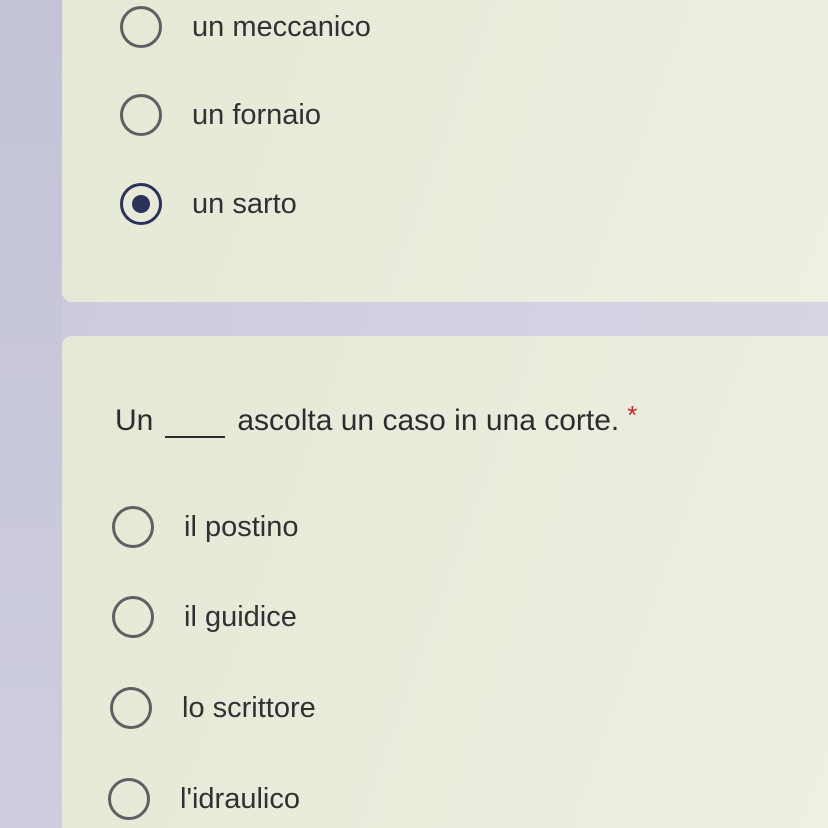 The image size is (828, 828). Describe the element at coordinates (241, 526) in the screenshot. I see `option-label: il postino` at that location.